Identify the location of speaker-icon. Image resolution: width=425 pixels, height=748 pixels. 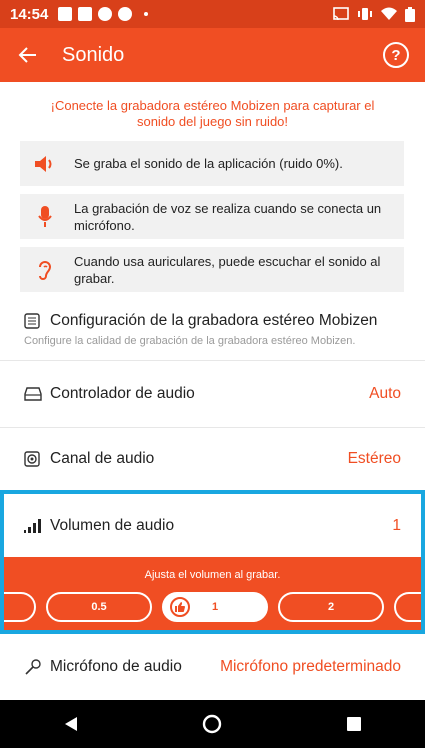
(43, 163).